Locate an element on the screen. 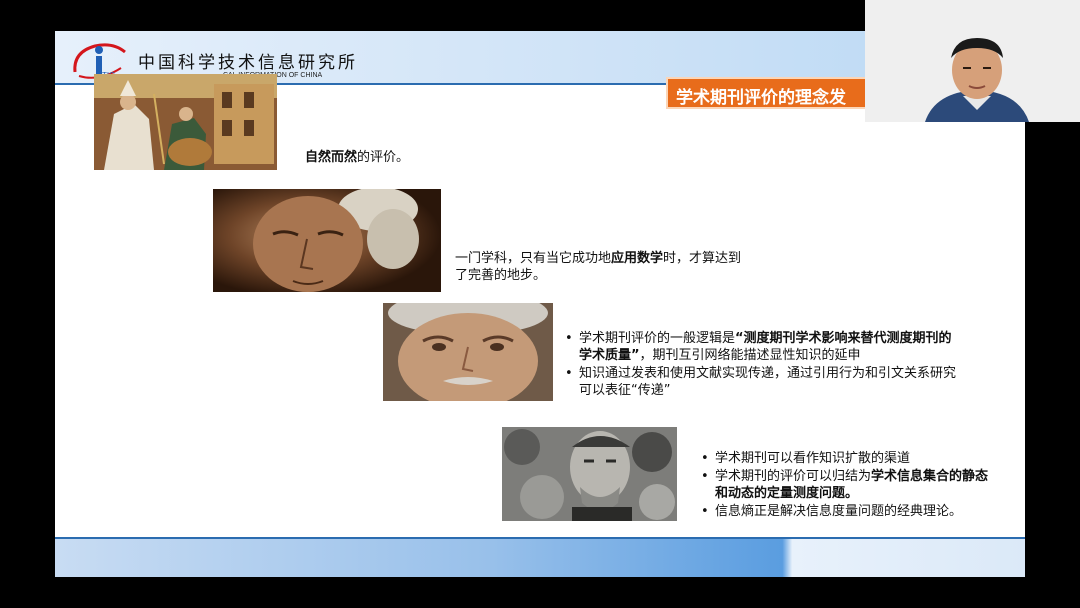  item-text: 学术期刊的评价可以归结为 is located at coordinates (793, 476).